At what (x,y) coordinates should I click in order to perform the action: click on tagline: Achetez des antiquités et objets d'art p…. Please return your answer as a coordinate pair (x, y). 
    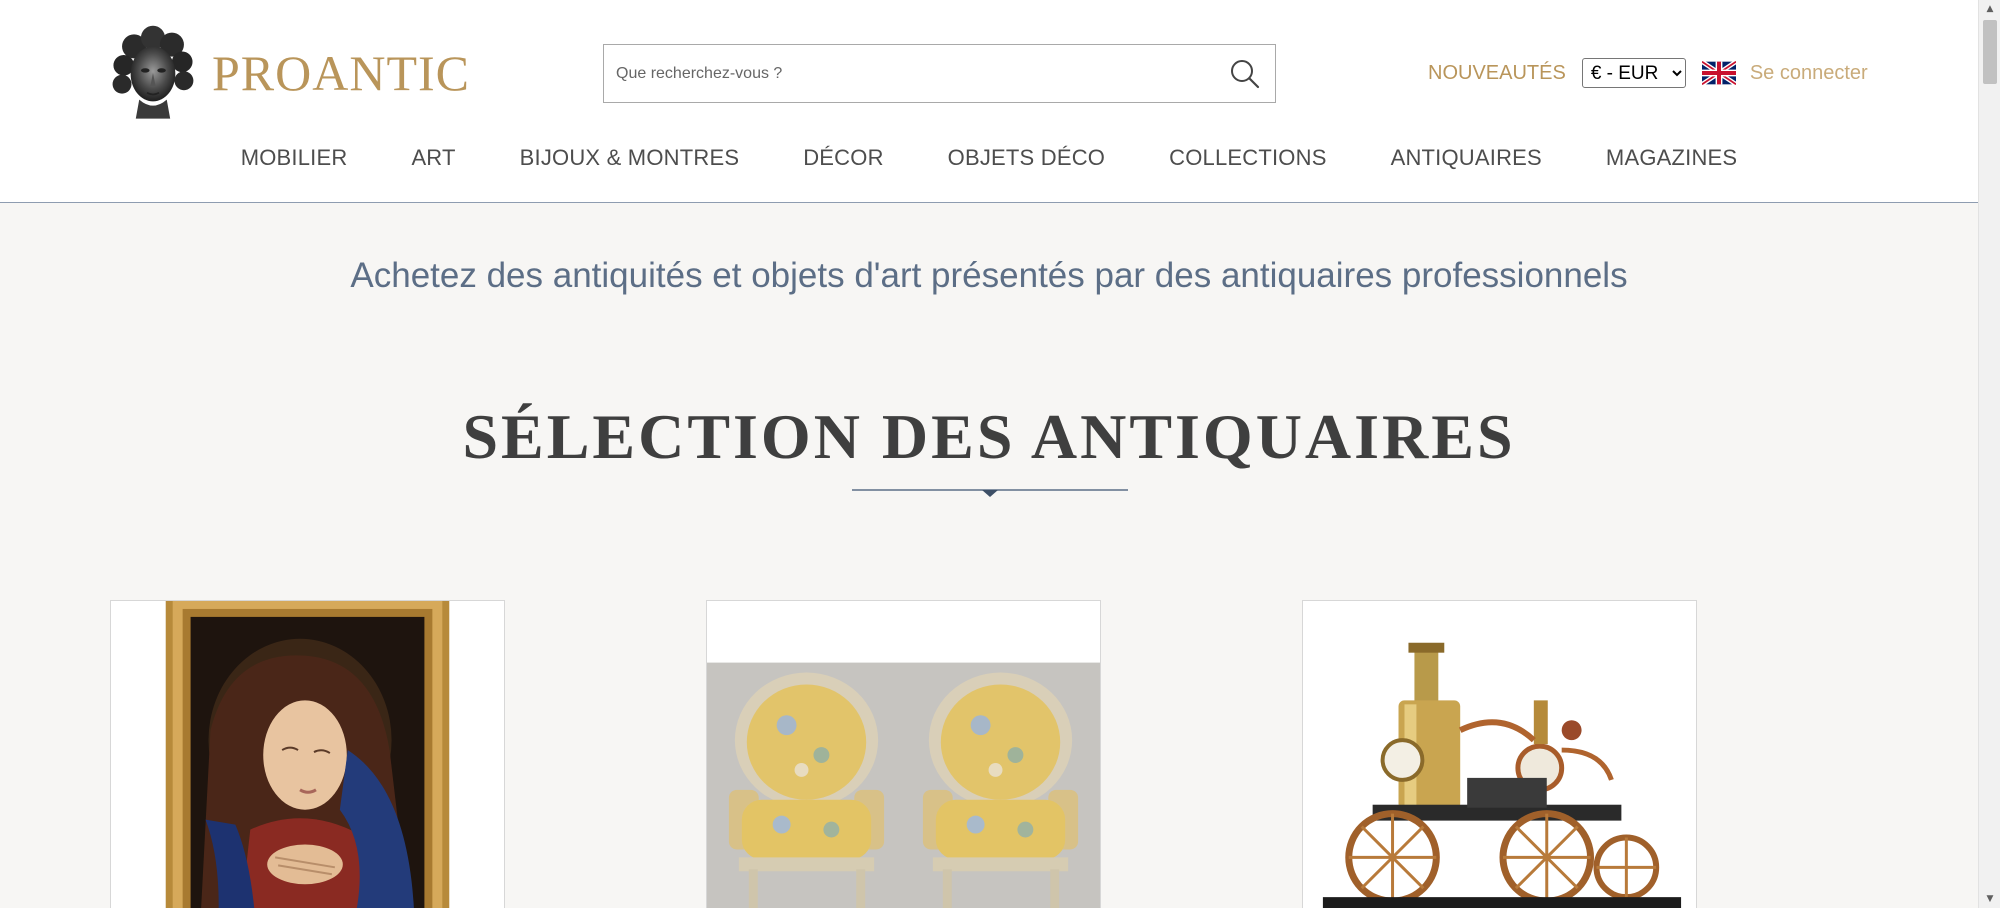
    Looking at the image, I should click on (989, 275).